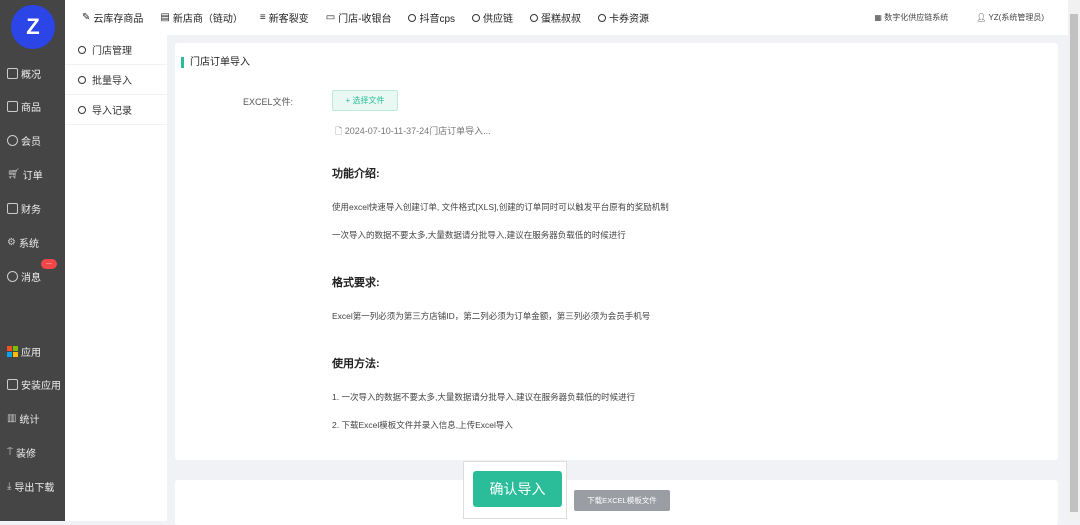 The width and height of the screenshot is (1080, 525). I want to click on label: 概况, so click(31, 75).